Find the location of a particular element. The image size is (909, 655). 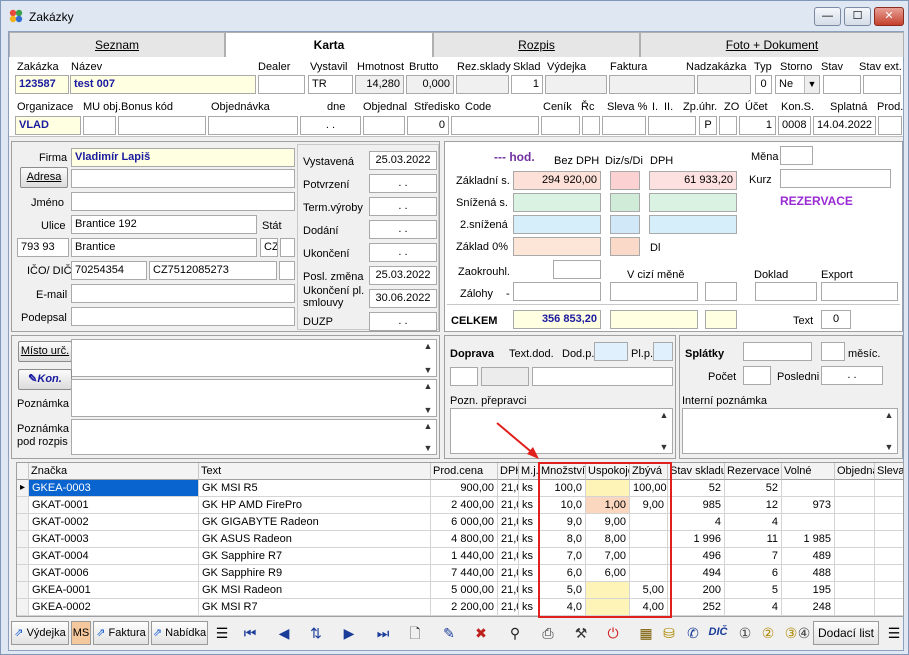

row-indicator: ▸ is located at coordinates (23, 488).